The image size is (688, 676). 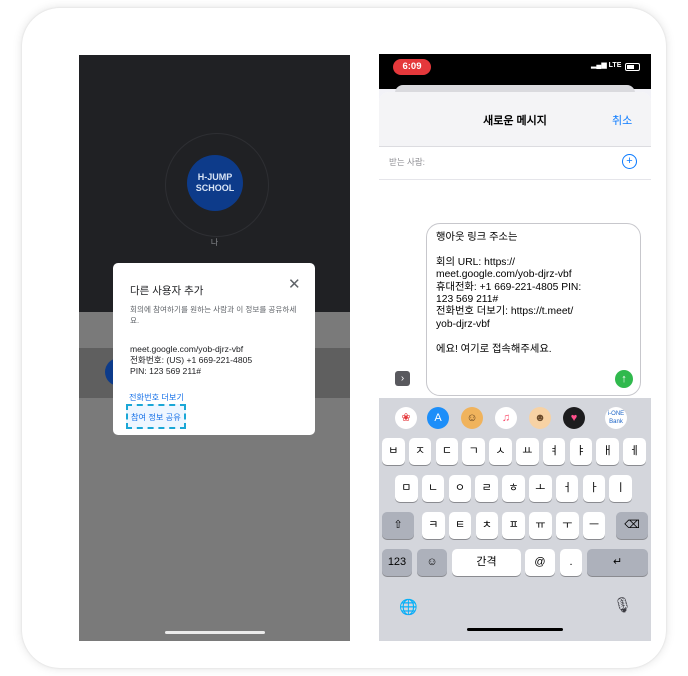 I want to click on app-strip: ❀ A ☺ ♫ ☻ ♥ i-ONE Bank, so click(x=515, y=417).